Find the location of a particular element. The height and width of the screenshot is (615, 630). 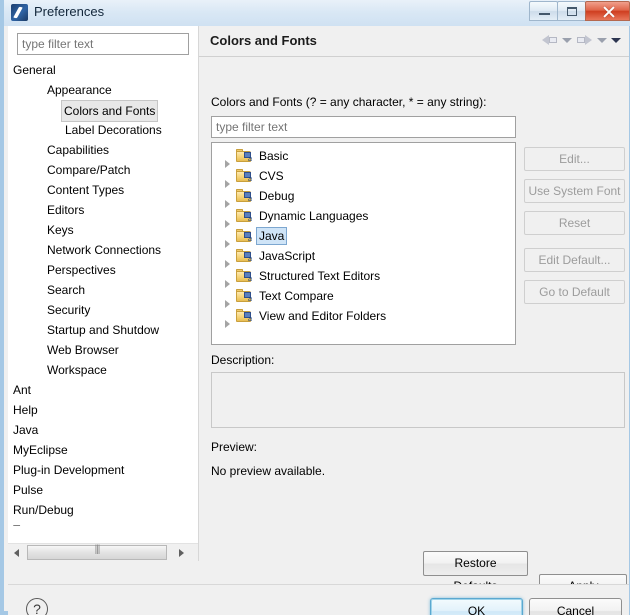

category-row: a Basic is located at coordinates (363, 157).